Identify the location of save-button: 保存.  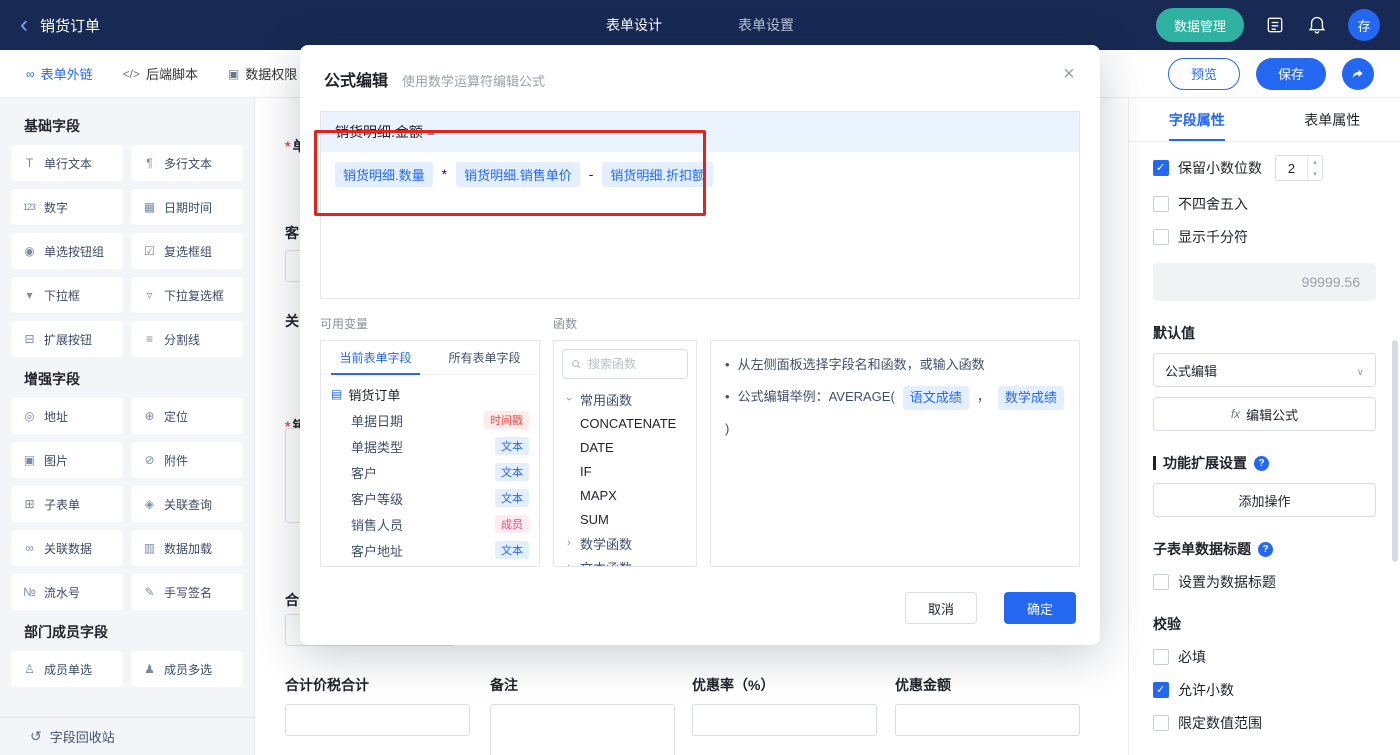
(1290, 73).